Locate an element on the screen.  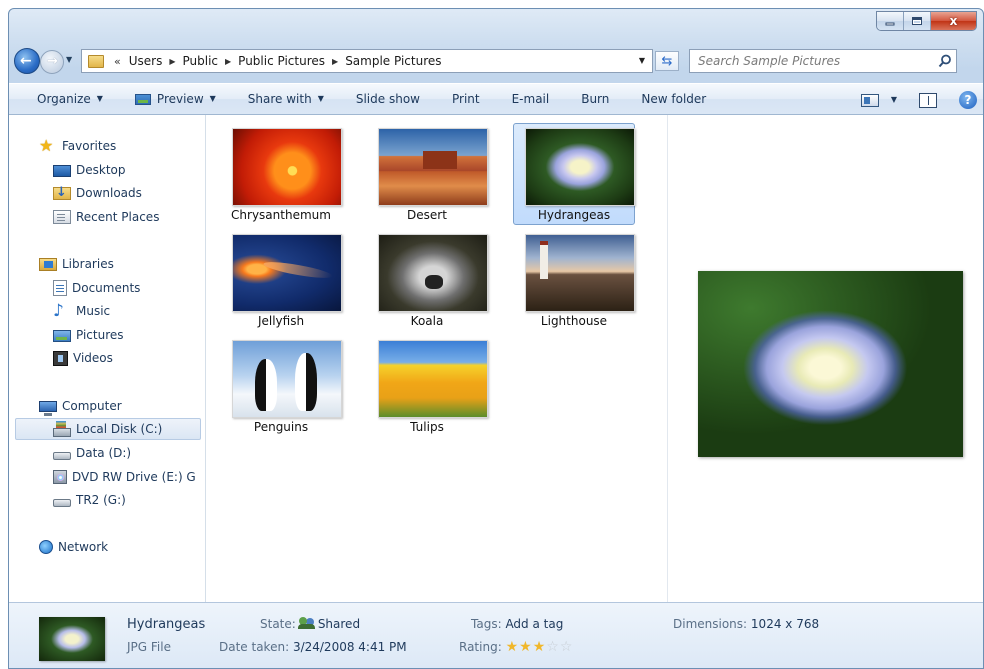
nav-label: DVD RW Drive (E:) G is located at coordinates (134, 477).